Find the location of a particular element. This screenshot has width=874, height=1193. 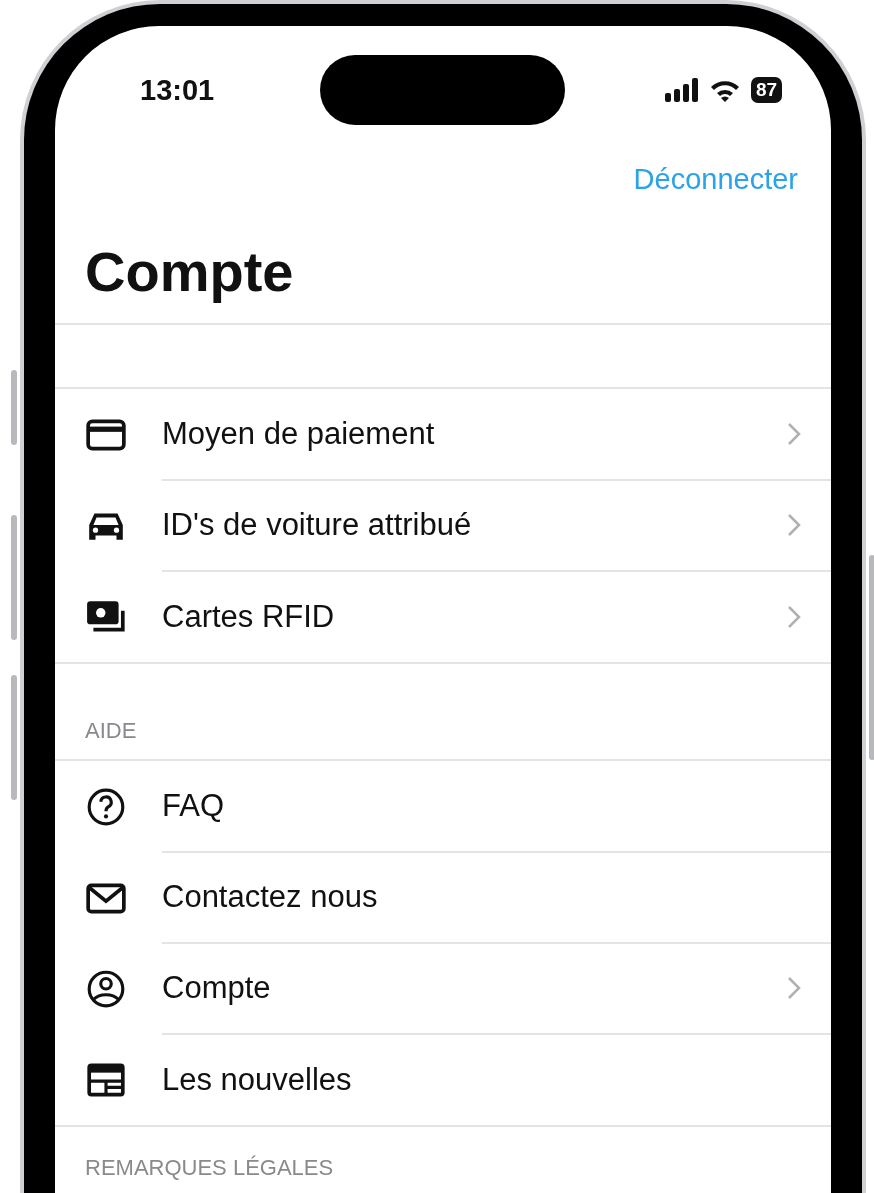

menu-item: Cartes RFID is located at coordinates (474, 616).